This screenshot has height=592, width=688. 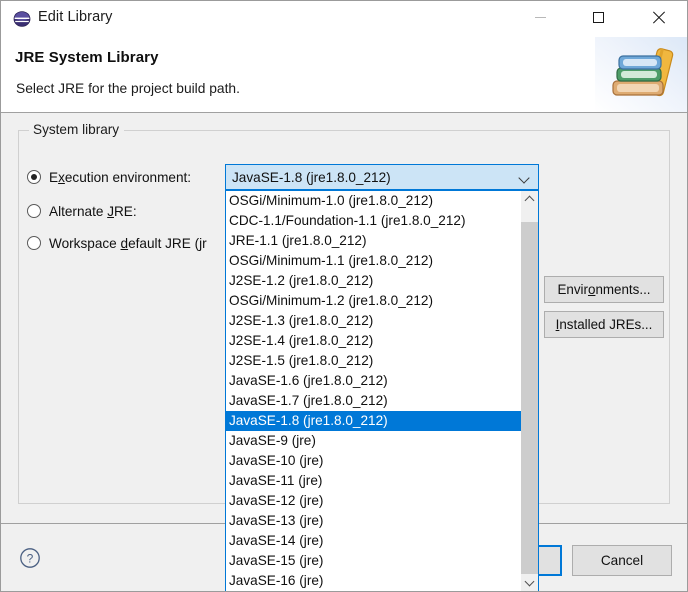 What do you see at coordinates (622, 560) in the screenshot?
I see `cancel-button: Cancel` at bounding box center [622, 560].